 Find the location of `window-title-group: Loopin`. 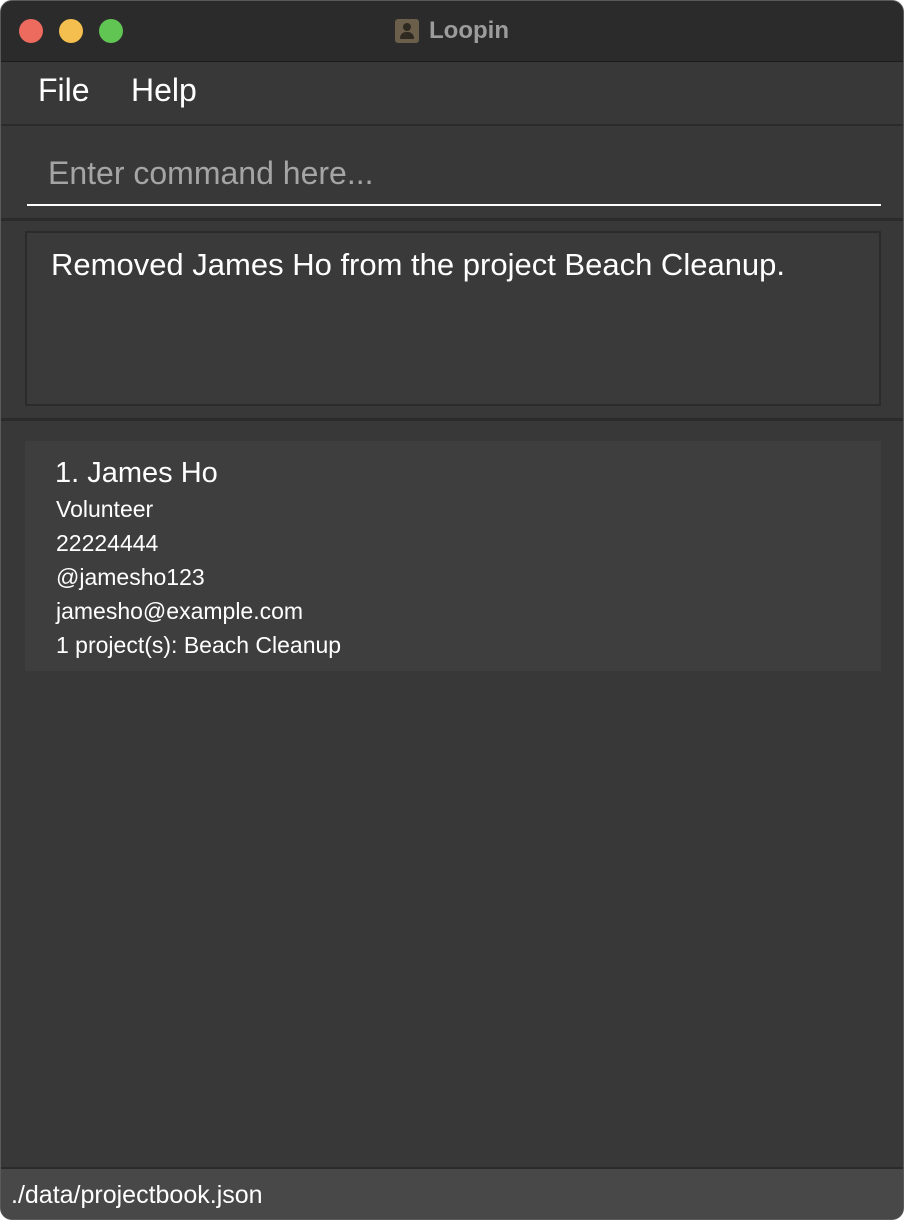

window-title-group: Loopin is located at coordinates (452, 31).